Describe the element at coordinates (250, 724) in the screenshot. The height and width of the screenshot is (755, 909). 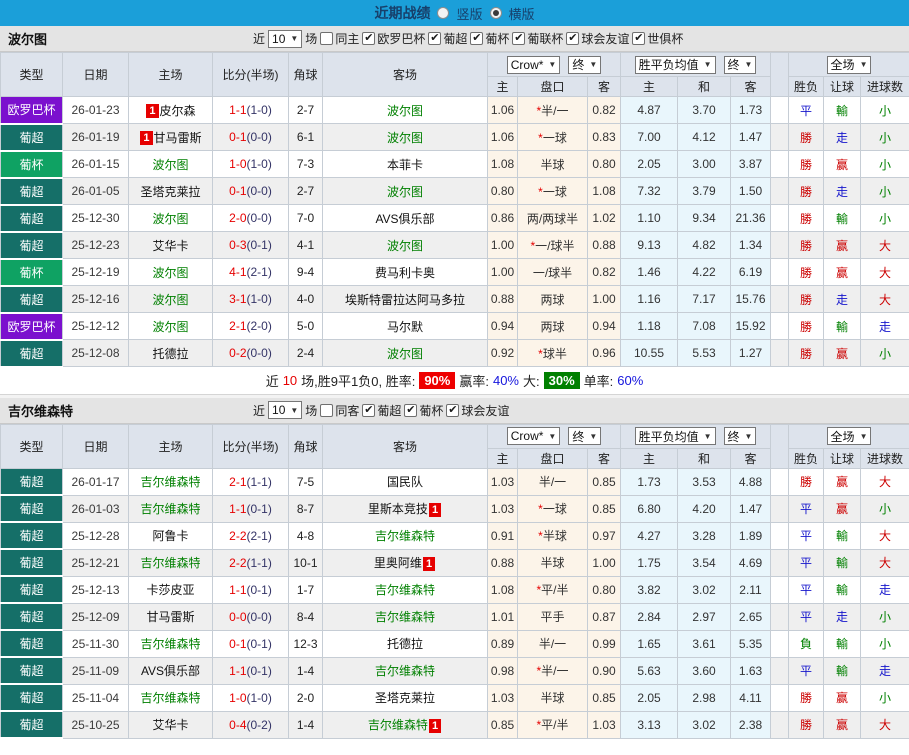
I see `match-score: 0-4(0-2)` at that location.